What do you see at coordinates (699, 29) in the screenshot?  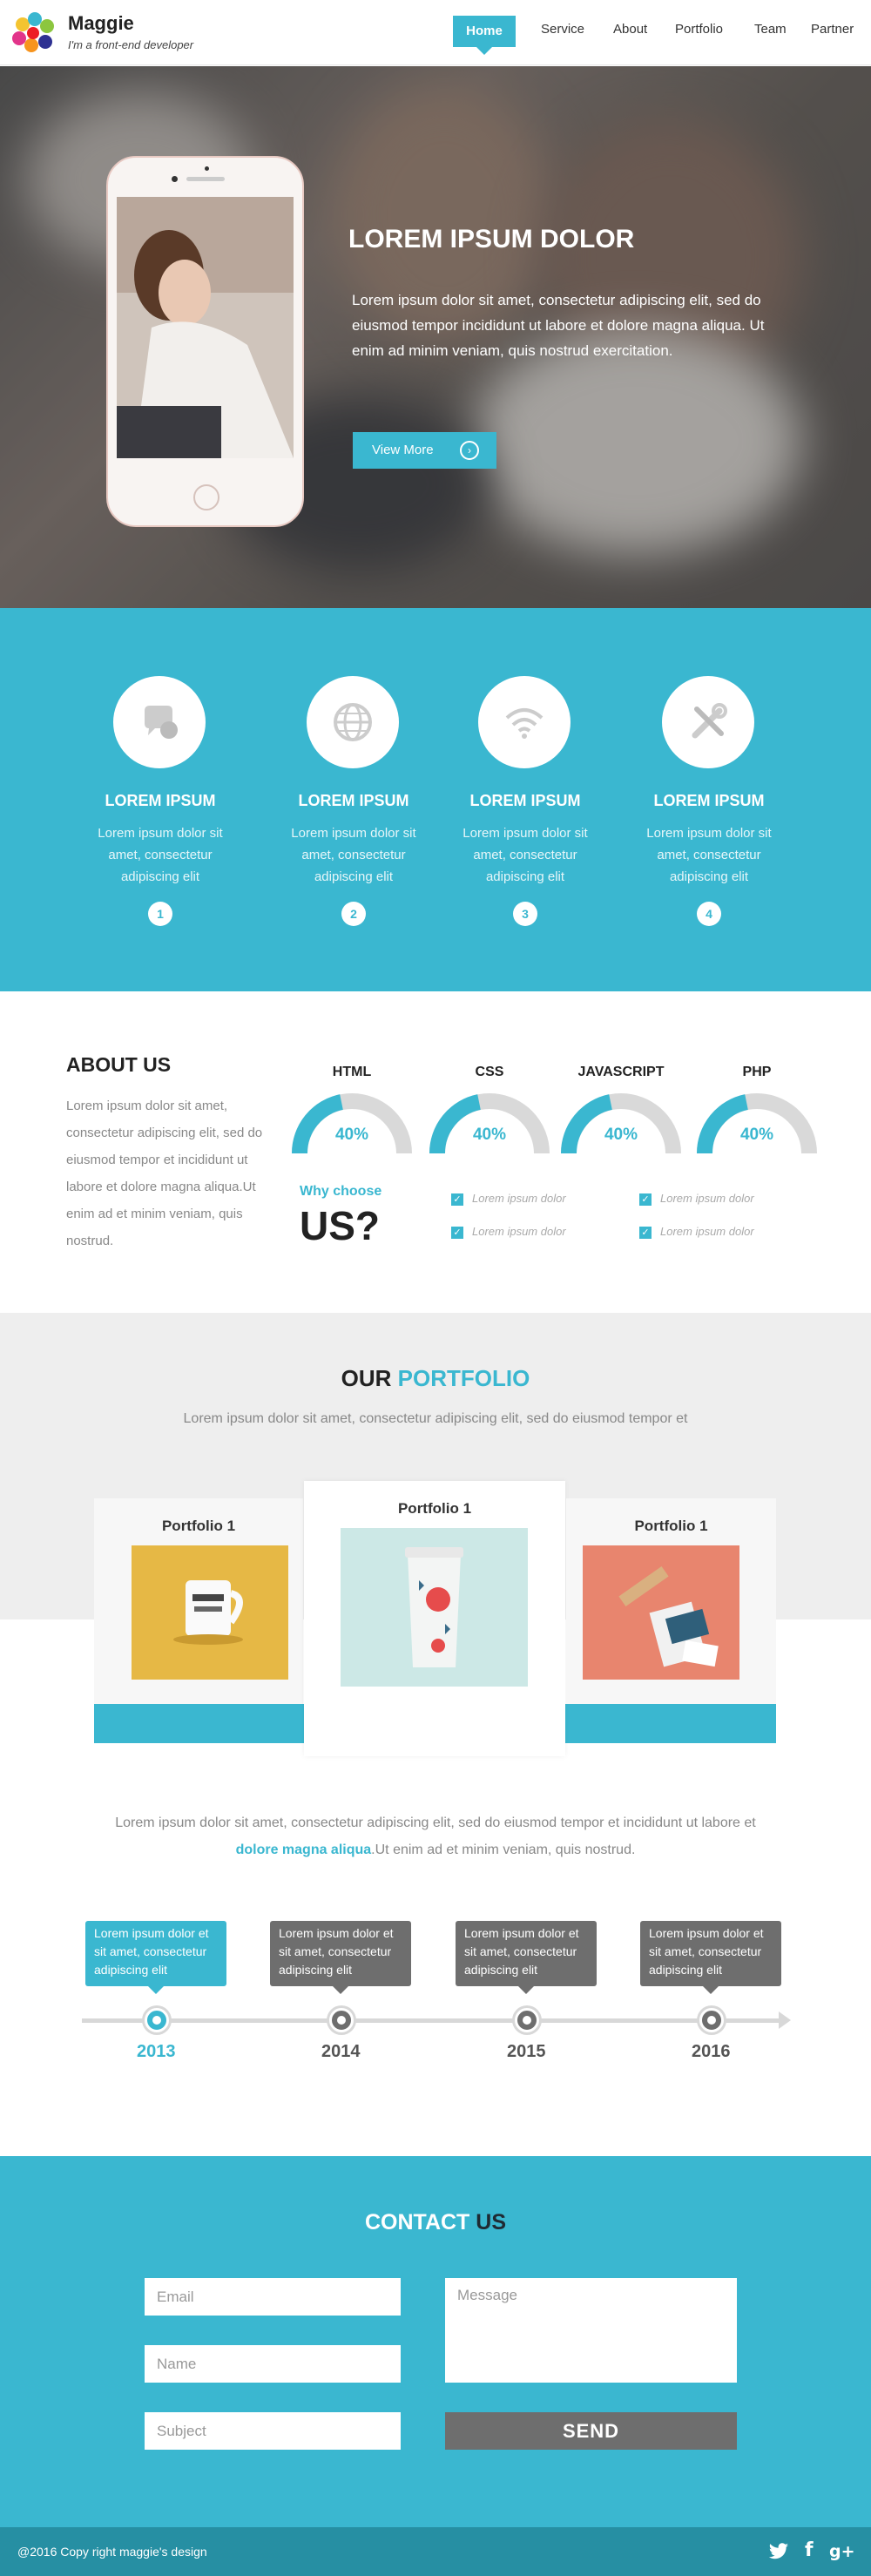 I see `nav-item-portfolio: Portfolio` at bounding box center [699, 29].